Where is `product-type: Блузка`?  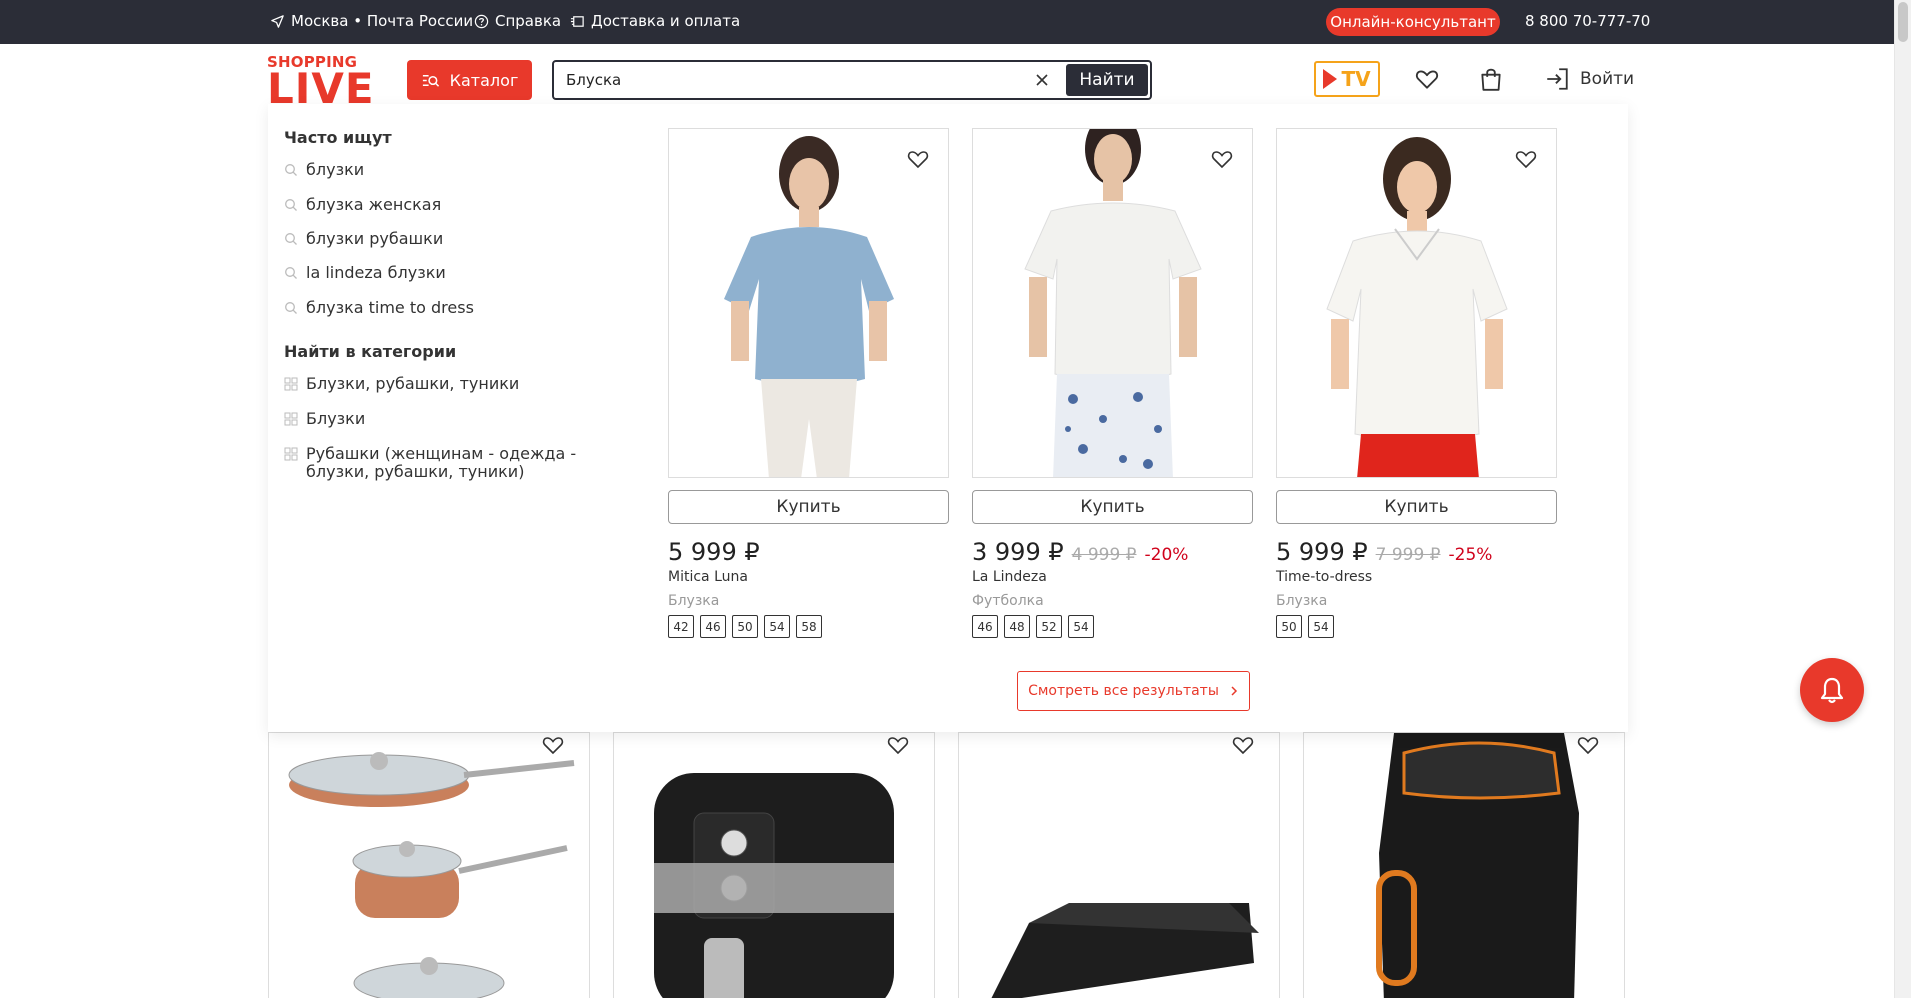
product-type: Блузка is located at coordinates (1302, 601).